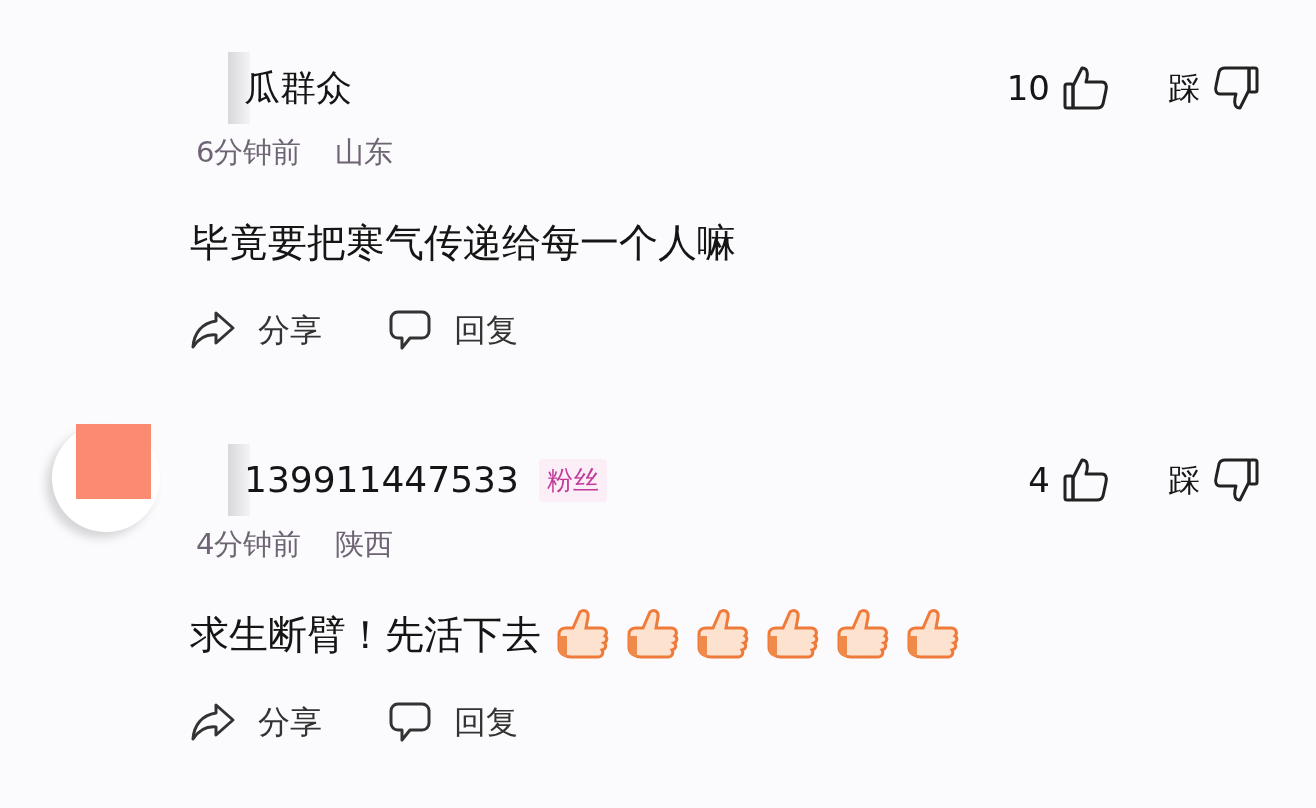  Describe the element at coordinates (249, 545) in the screenshot. I see `comment-time: 4分钟前` at that location.